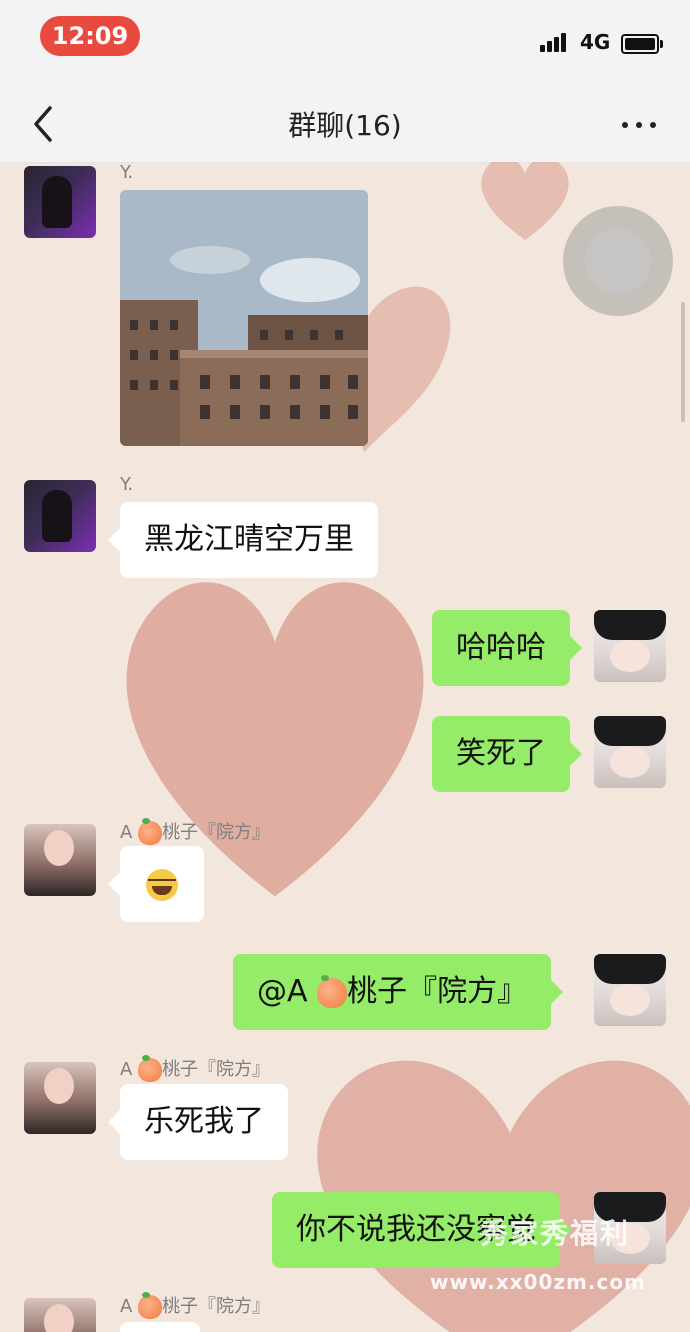 The height and width of the screenshot is (1332, 690). What do you see at coordinates (507, 648) in the screenshot?
I see `message-bubble: 哈哈哈` at bounding box center [507, 648].